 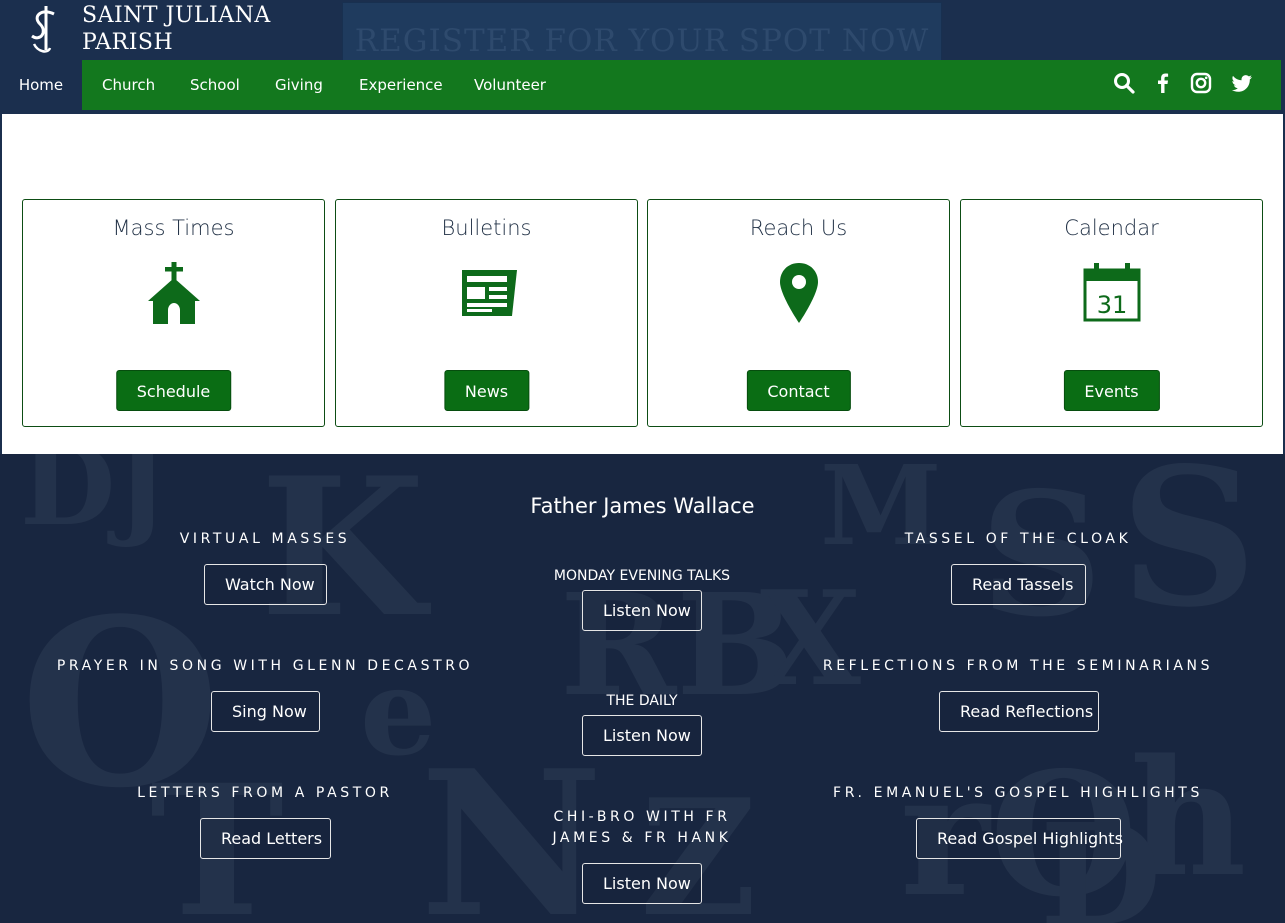 I want to click on register-banner-text: REGISTER FOR YOUR SPOT NOW, so click(x=642, y=41).